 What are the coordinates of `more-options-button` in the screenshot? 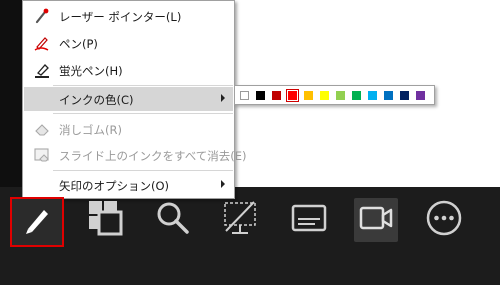 It's located at (444, 220).